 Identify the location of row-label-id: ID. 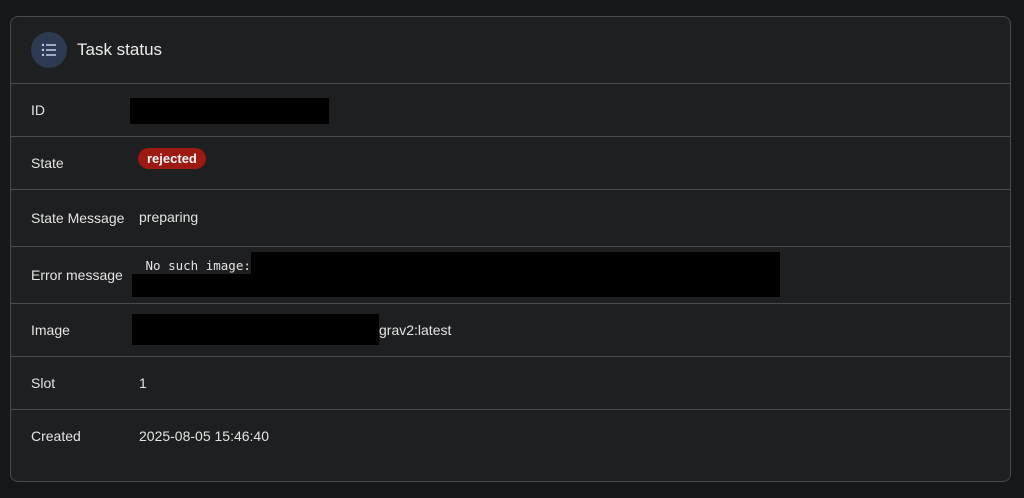
(38, 109).